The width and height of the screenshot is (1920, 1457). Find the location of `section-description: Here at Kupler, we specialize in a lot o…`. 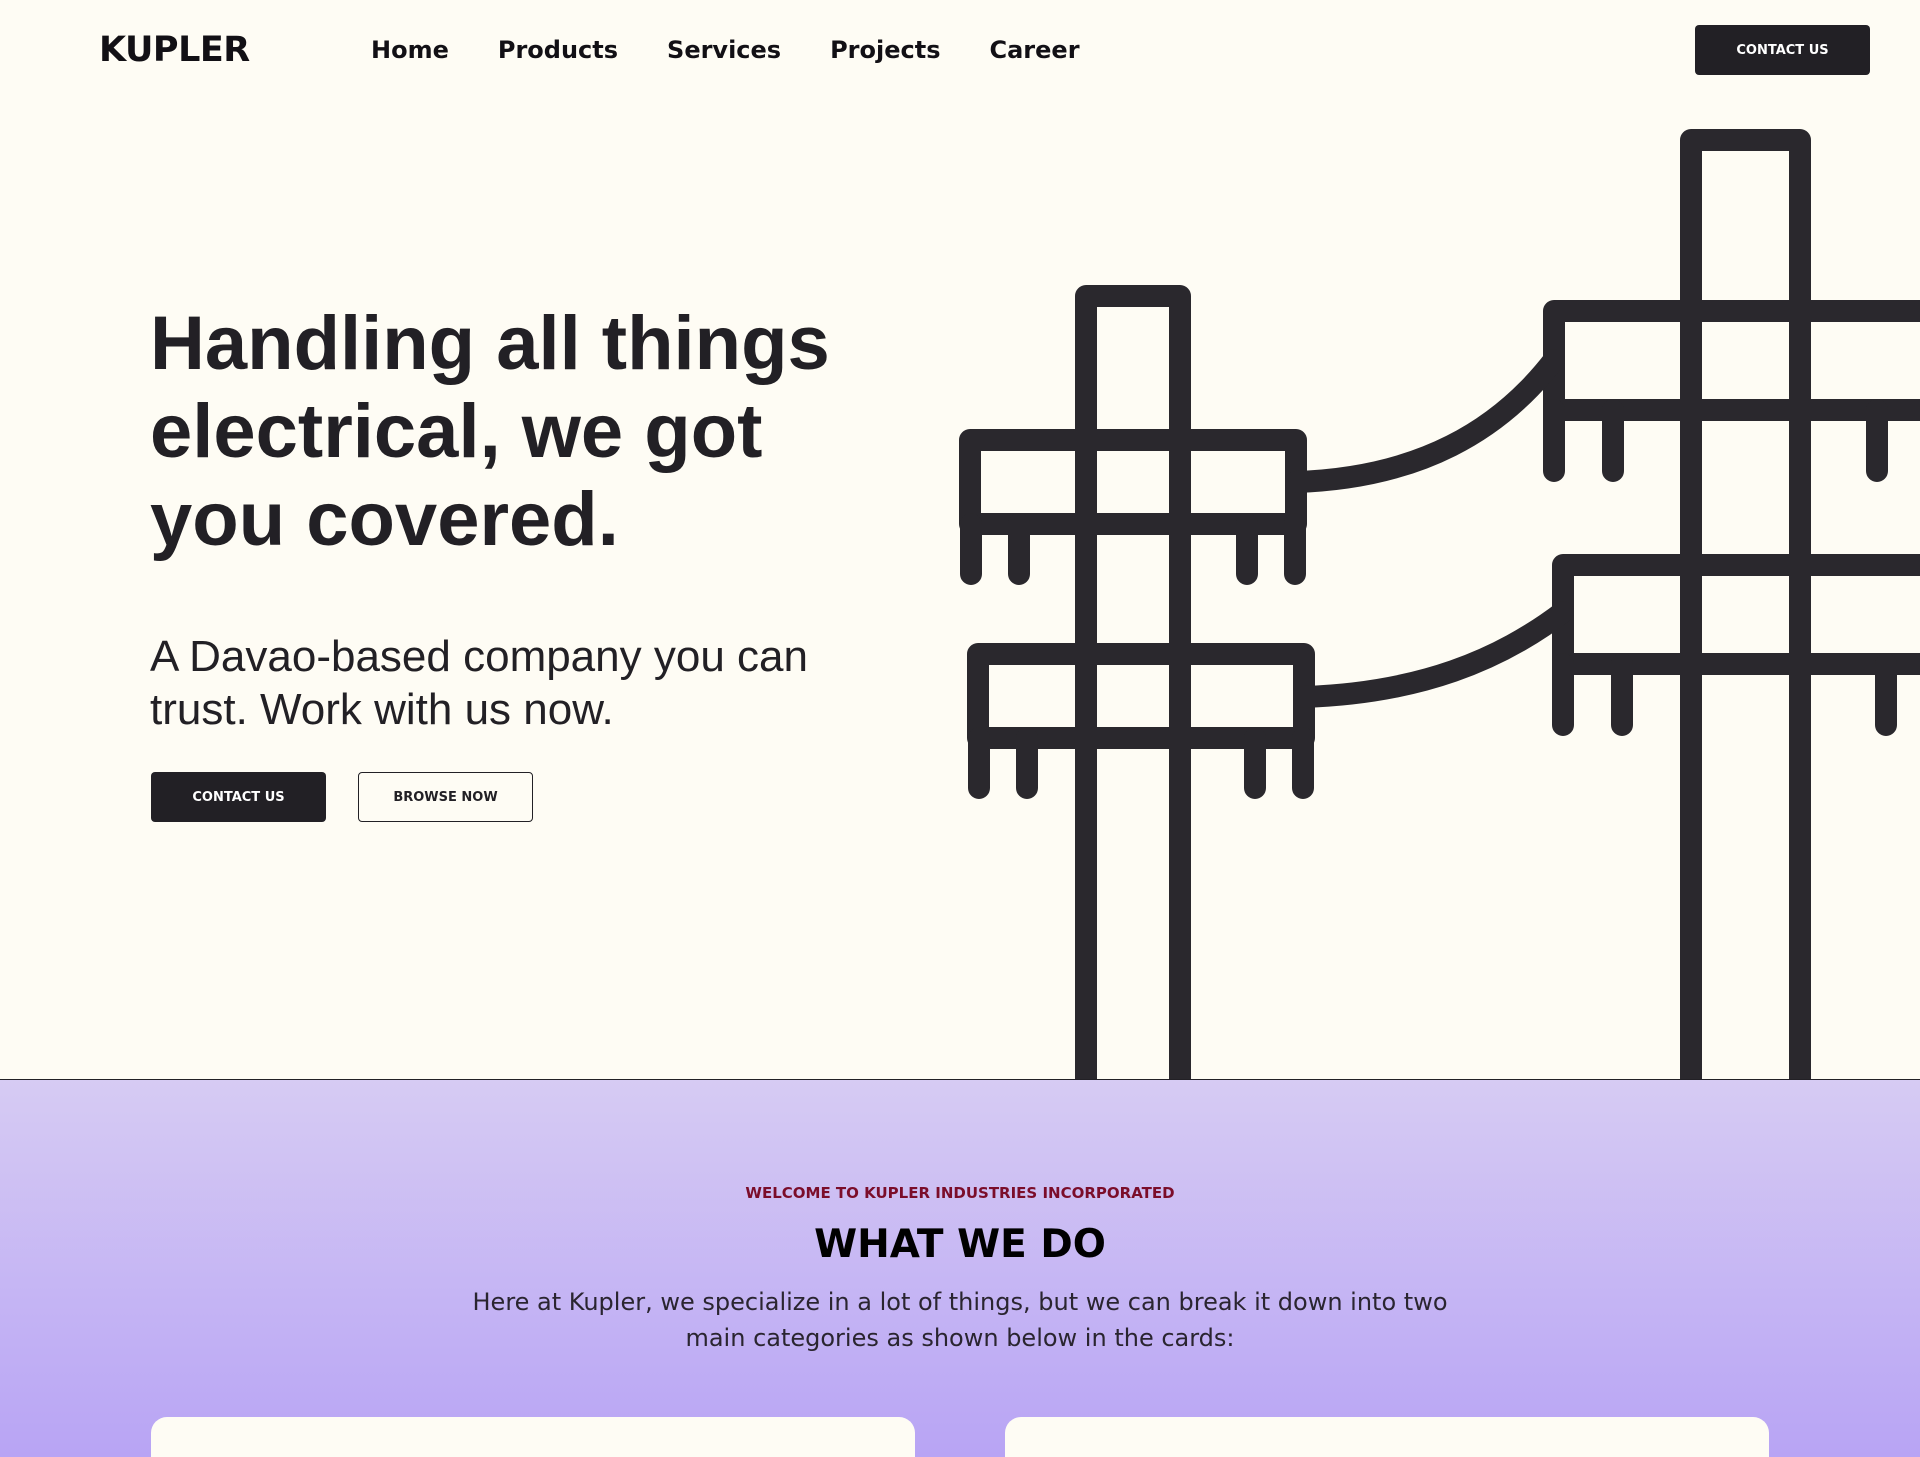

section-description: Here at Kupler, we specialize in a lot o… is located at coordinates (960, 1320).